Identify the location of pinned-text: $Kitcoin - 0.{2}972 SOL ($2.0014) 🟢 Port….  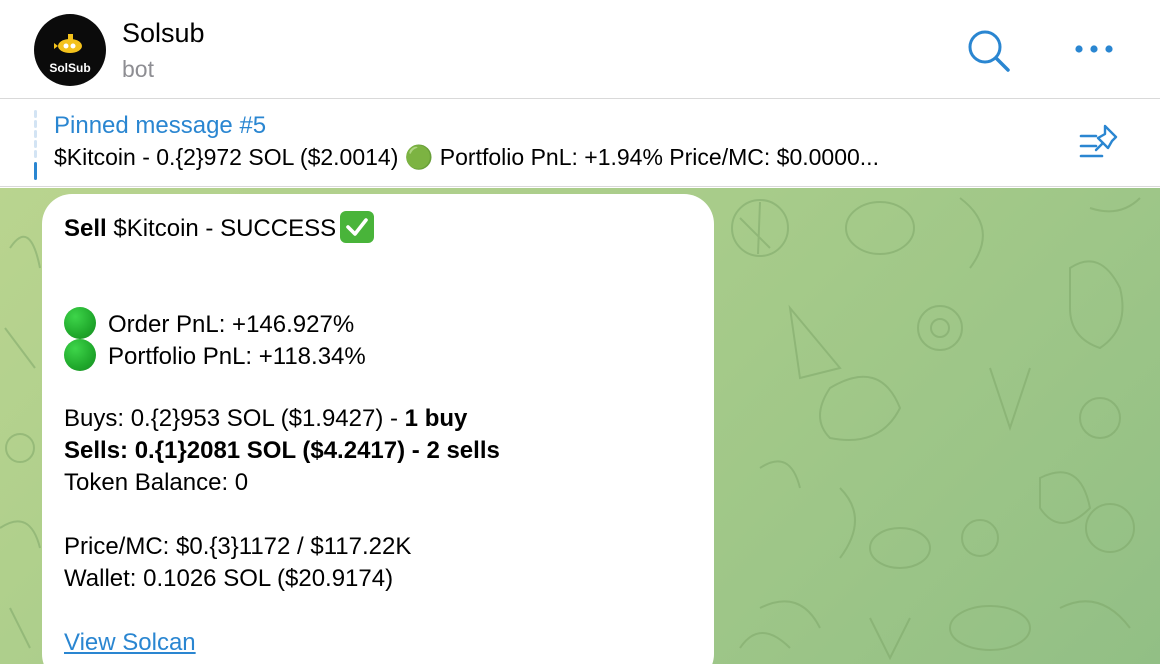
(466, 157).